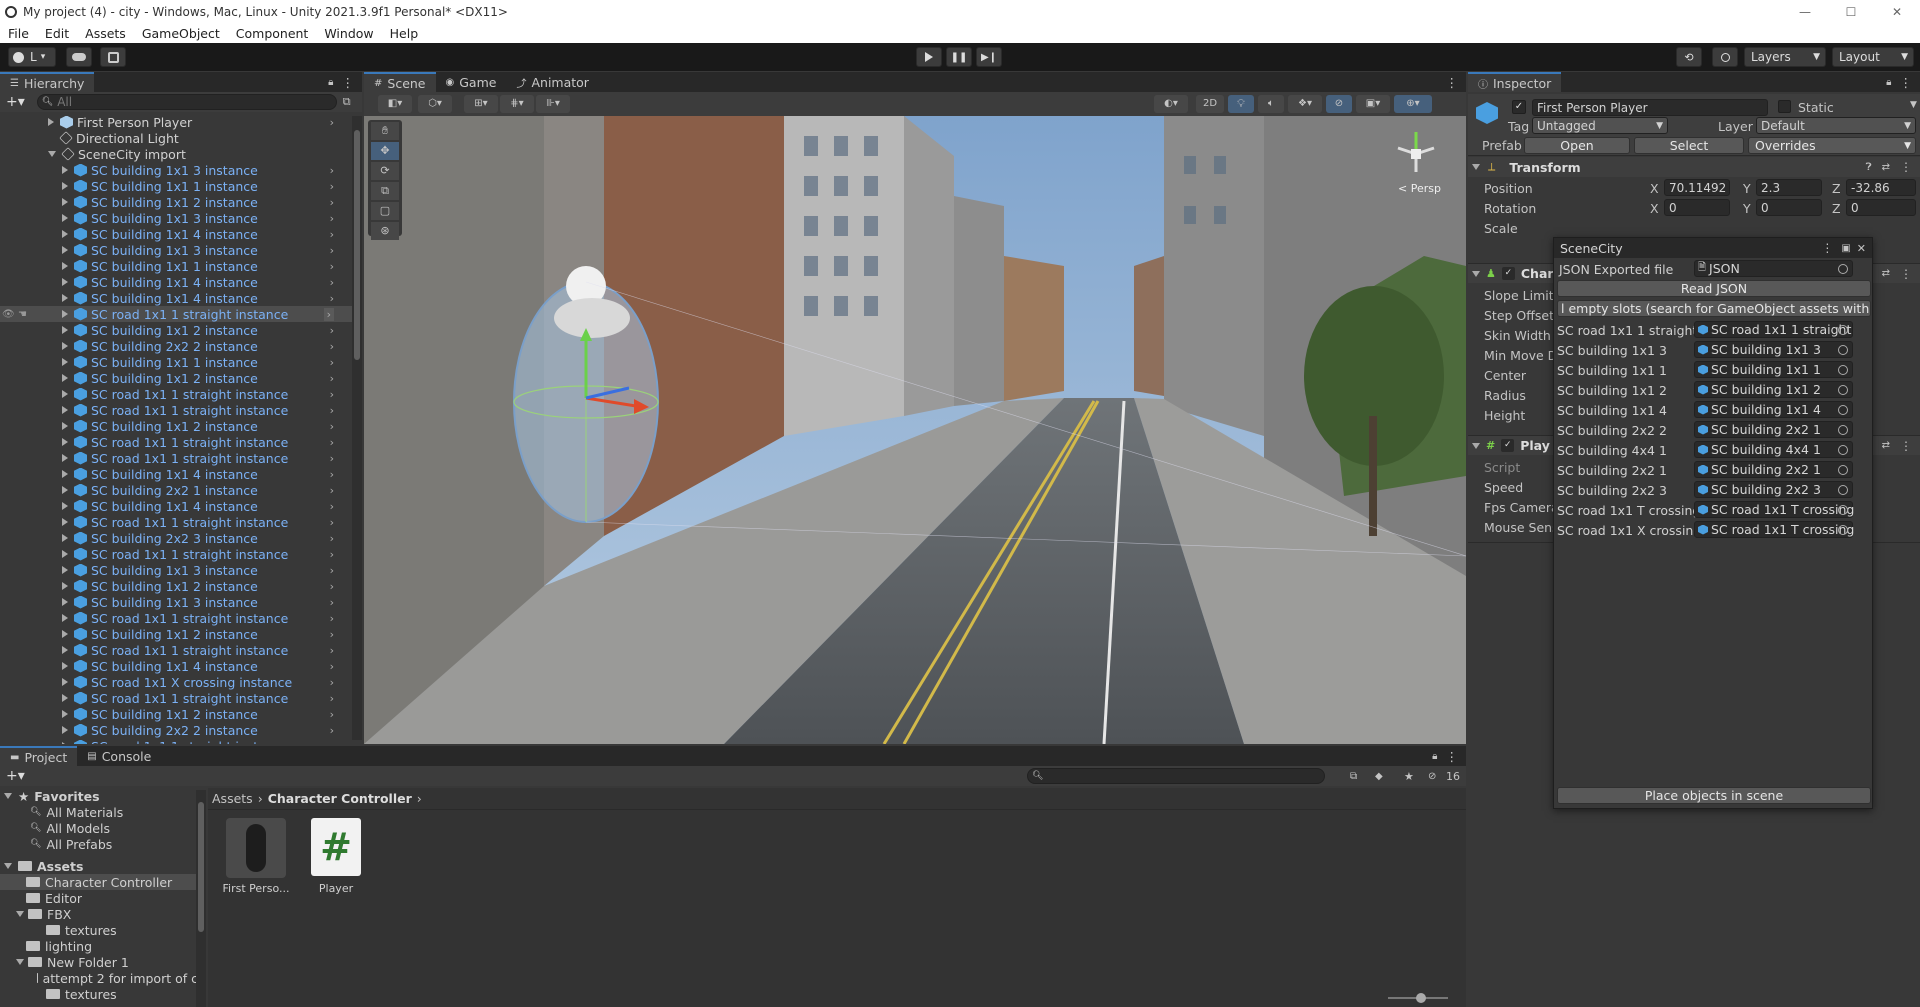 Image resolution: width=1920 pixels, height=1007 pixels. Describe the element at coordinates (553, 104) in the screenshot. I see `increment-dropdown: ⊪▾` at that location.